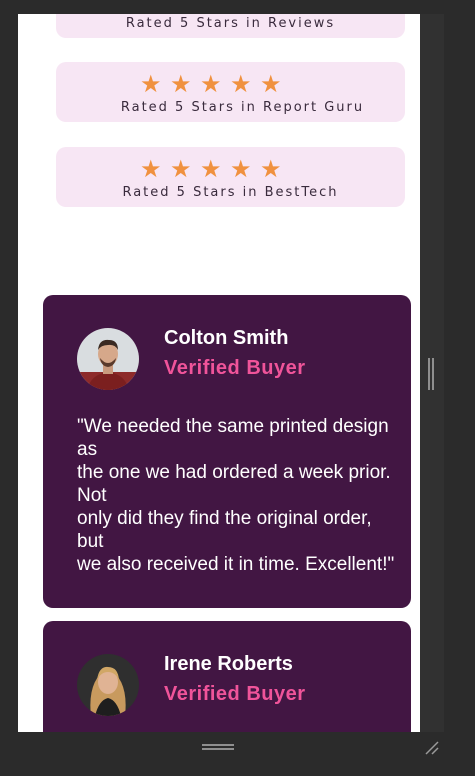 The height and width of the screenshot is (776, 475). I want to click on reviewer-name: Irene Roberts, so click(228, 664).